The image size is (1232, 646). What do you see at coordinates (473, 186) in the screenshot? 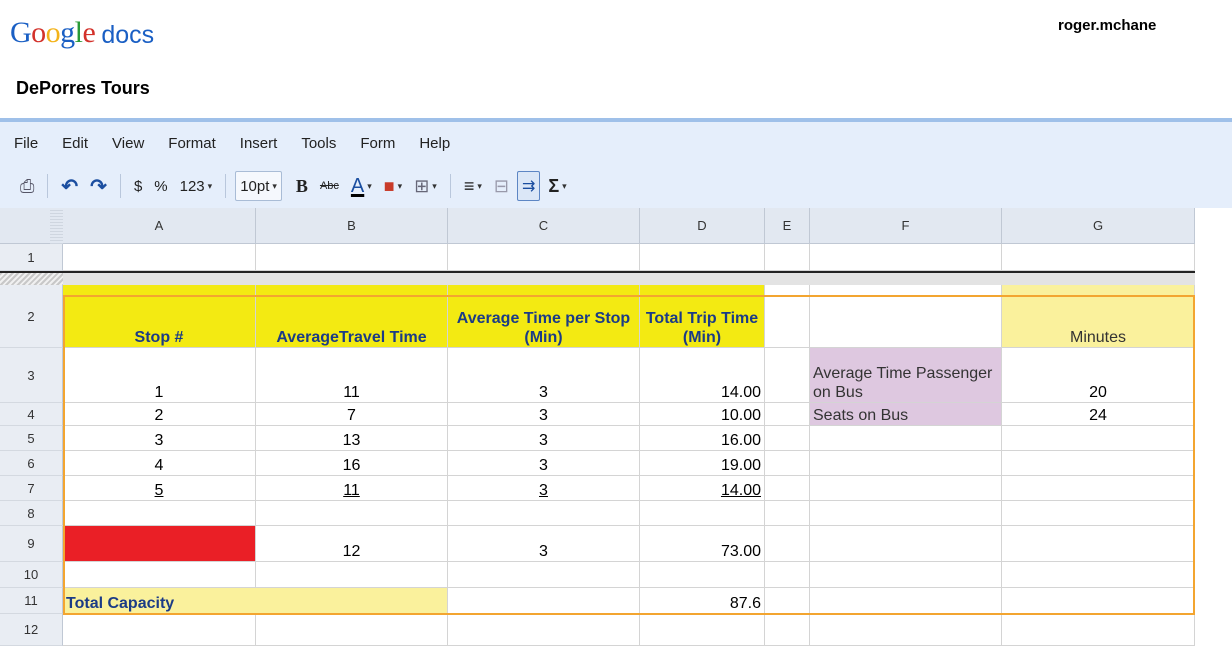
I see `align-dropdown: ≡ ▾` at bounding box center [473, 186].